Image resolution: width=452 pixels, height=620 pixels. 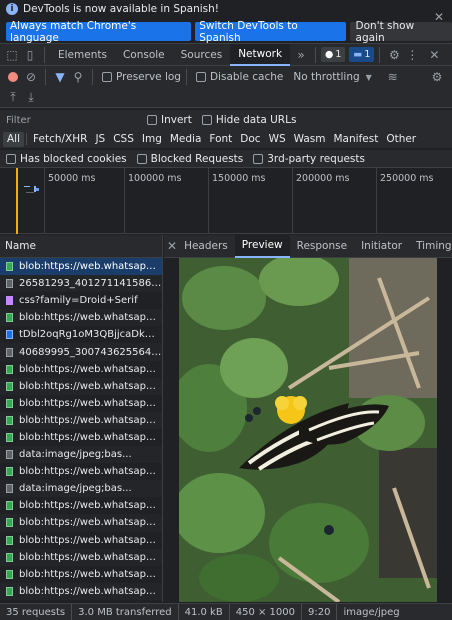 I want to click on tab-preview: Preview, so click(x=262, y=246).